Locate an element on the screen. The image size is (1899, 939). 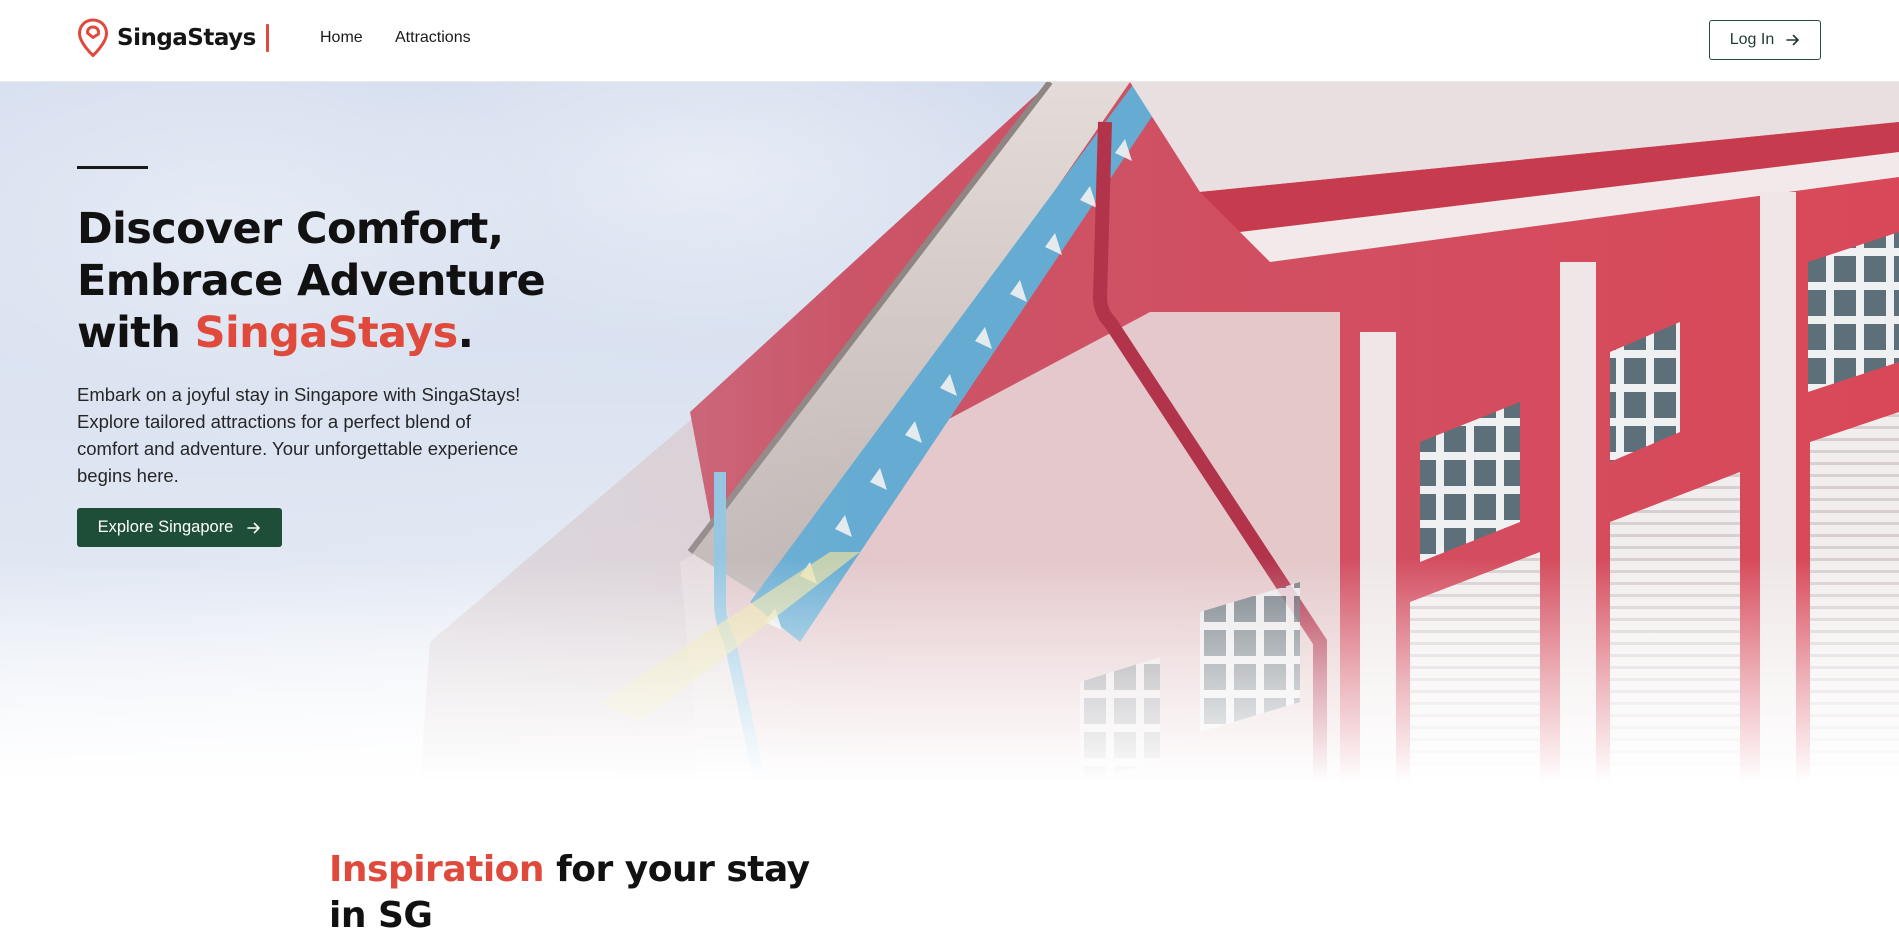
explore-singapore-button: Explore Singapore is located at coordinates (179, 527).